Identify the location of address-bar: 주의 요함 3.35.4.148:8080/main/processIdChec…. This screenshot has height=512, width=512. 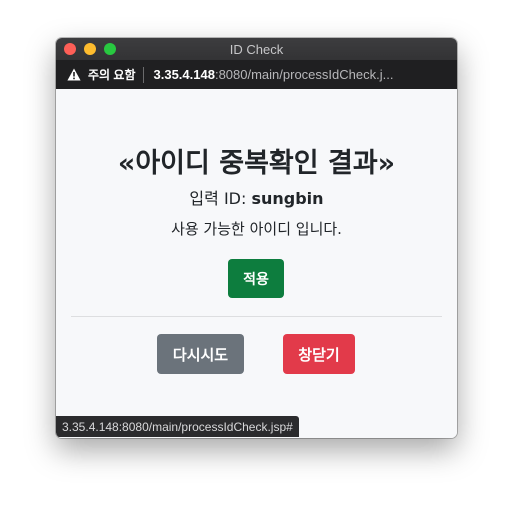
(256, 74).